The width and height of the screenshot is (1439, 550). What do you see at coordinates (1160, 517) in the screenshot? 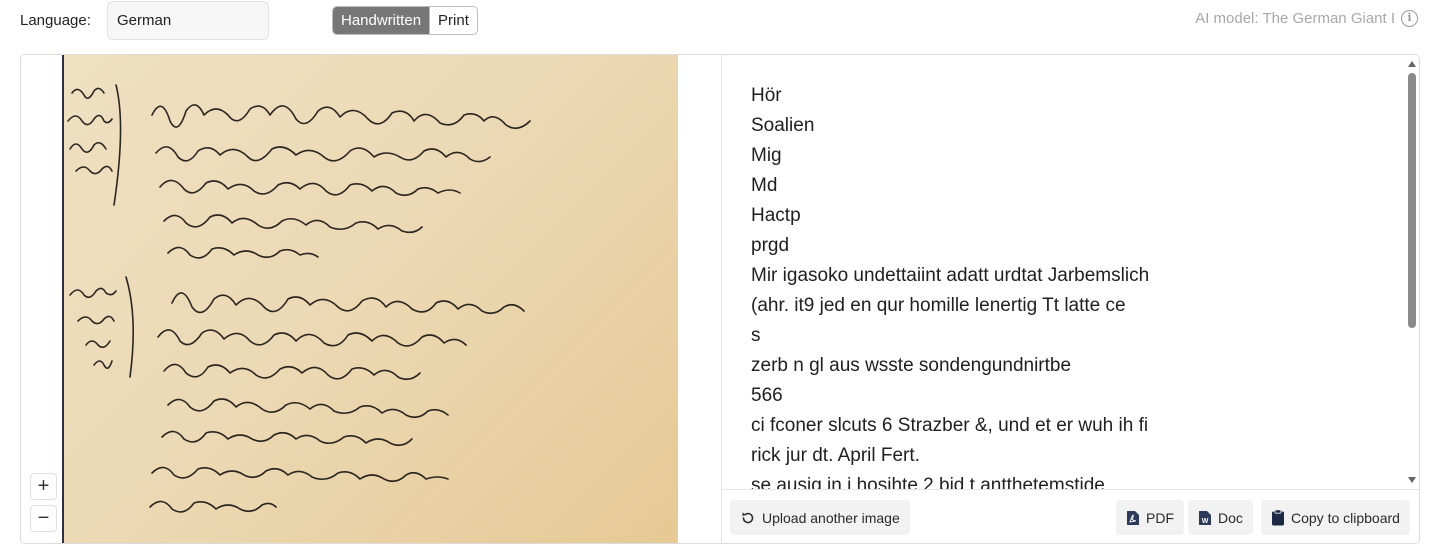
I see `pdf-label: PDF` at bounding box center [1160, 517].